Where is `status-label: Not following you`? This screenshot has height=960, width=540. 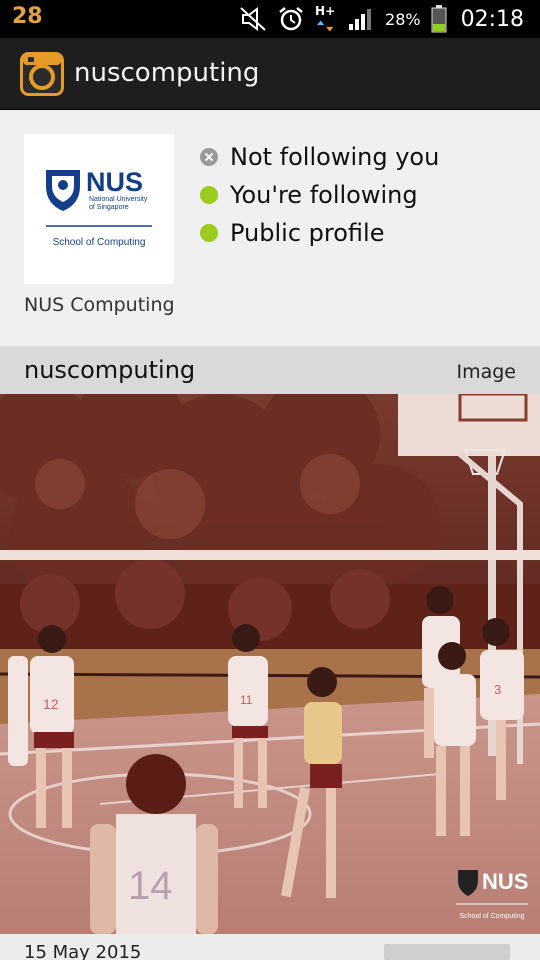 status-label: Not following you is located at coordinates (335, 157).